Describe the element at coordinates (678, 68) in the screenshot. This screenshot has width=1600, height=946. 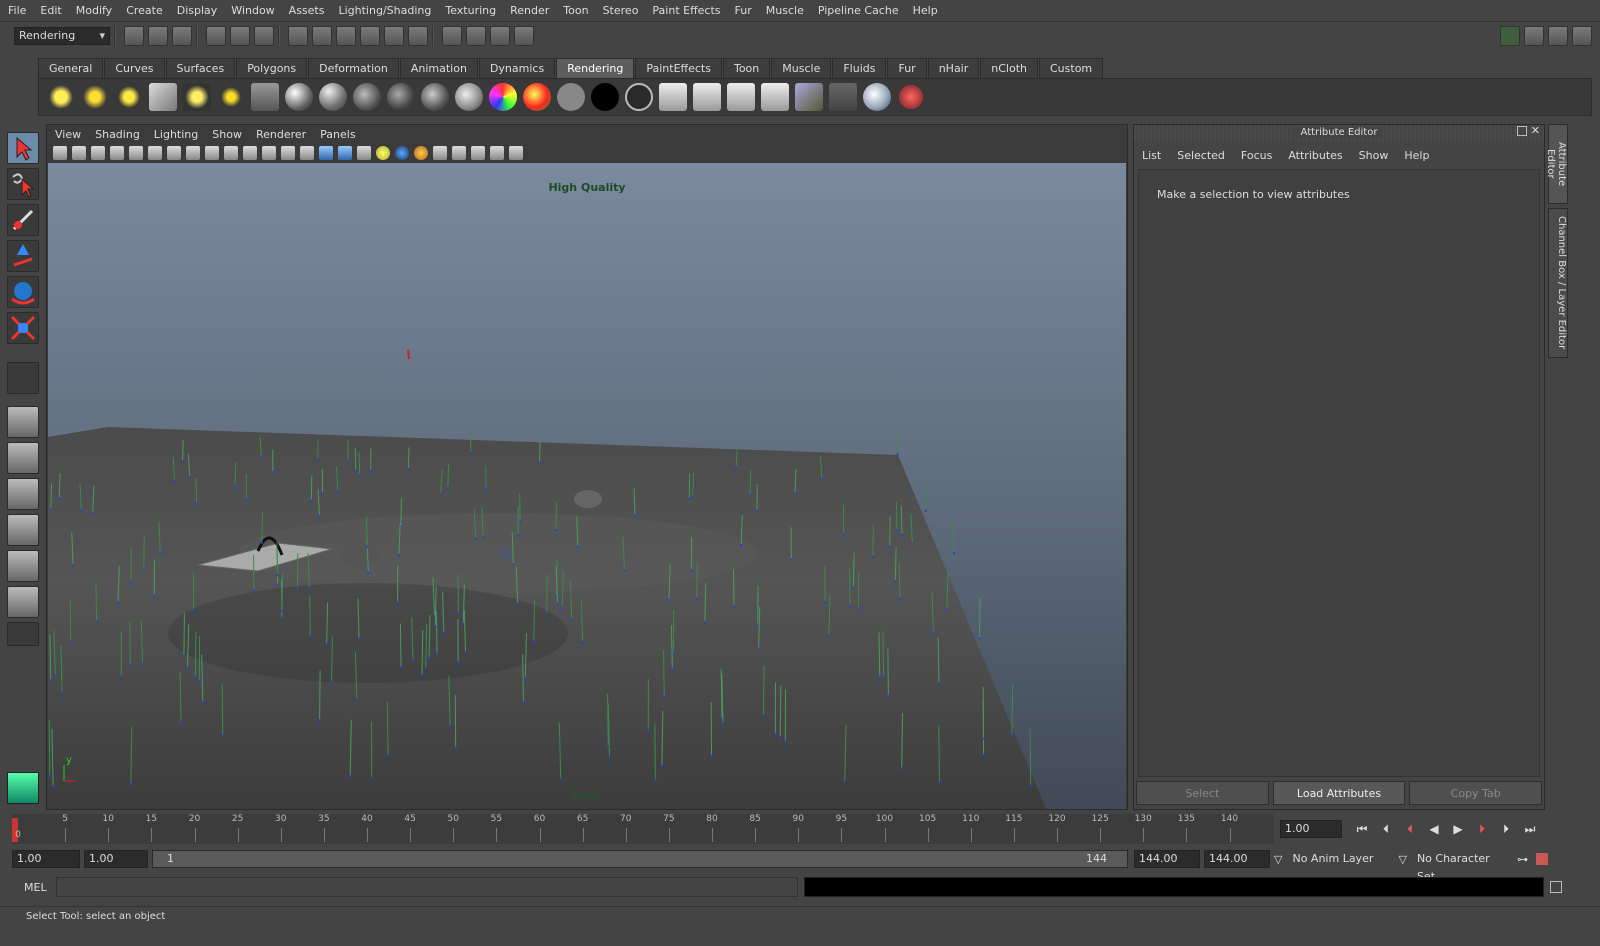
I see `shelf-tab-painteffects: PaintEffects` at that location.